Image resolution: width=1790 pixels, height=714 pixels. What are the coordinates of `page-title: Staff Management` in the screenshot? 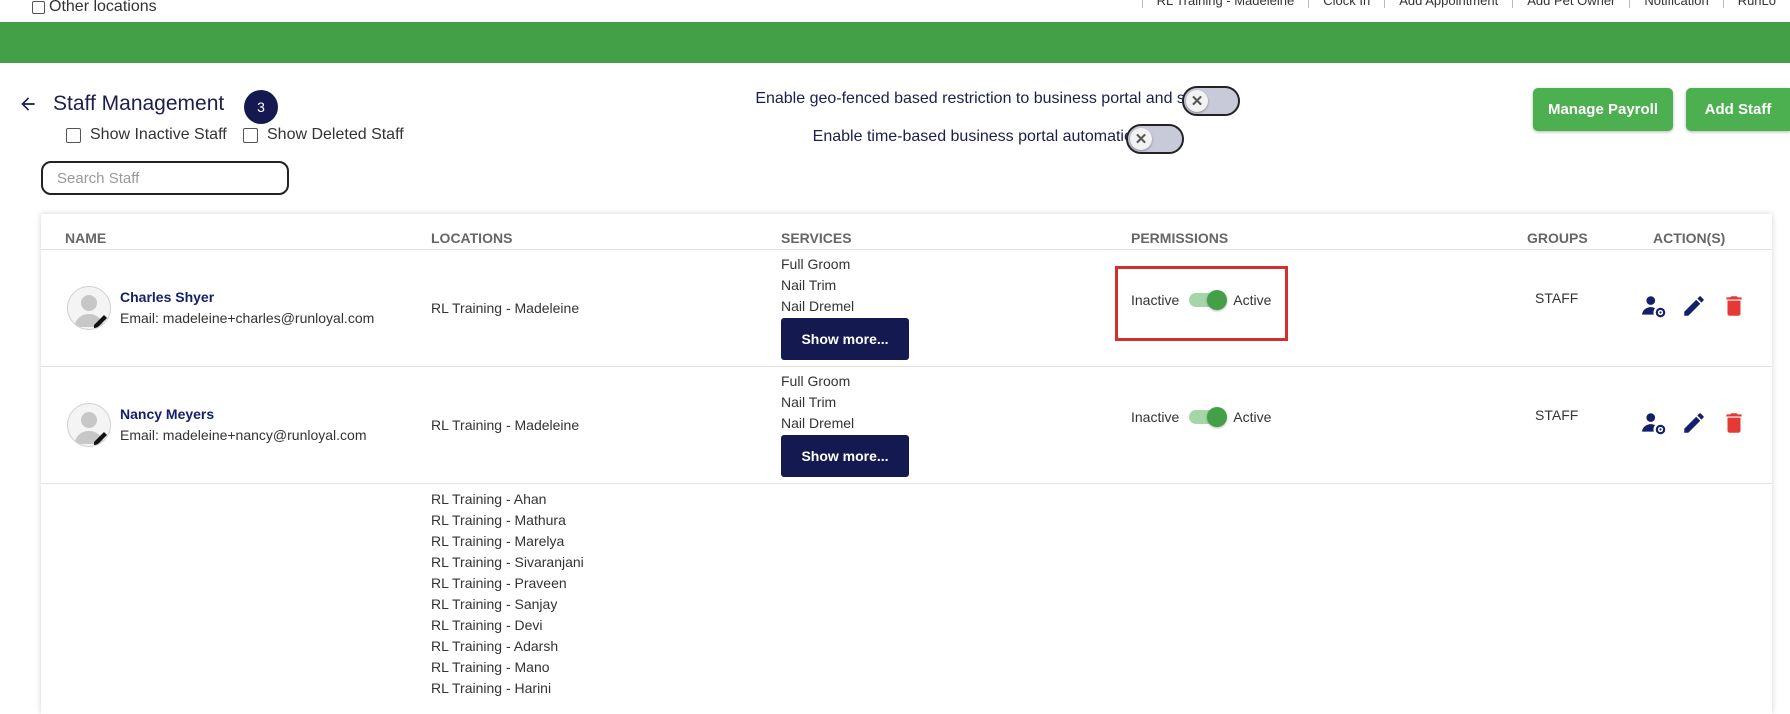 It's located at (139, 103).